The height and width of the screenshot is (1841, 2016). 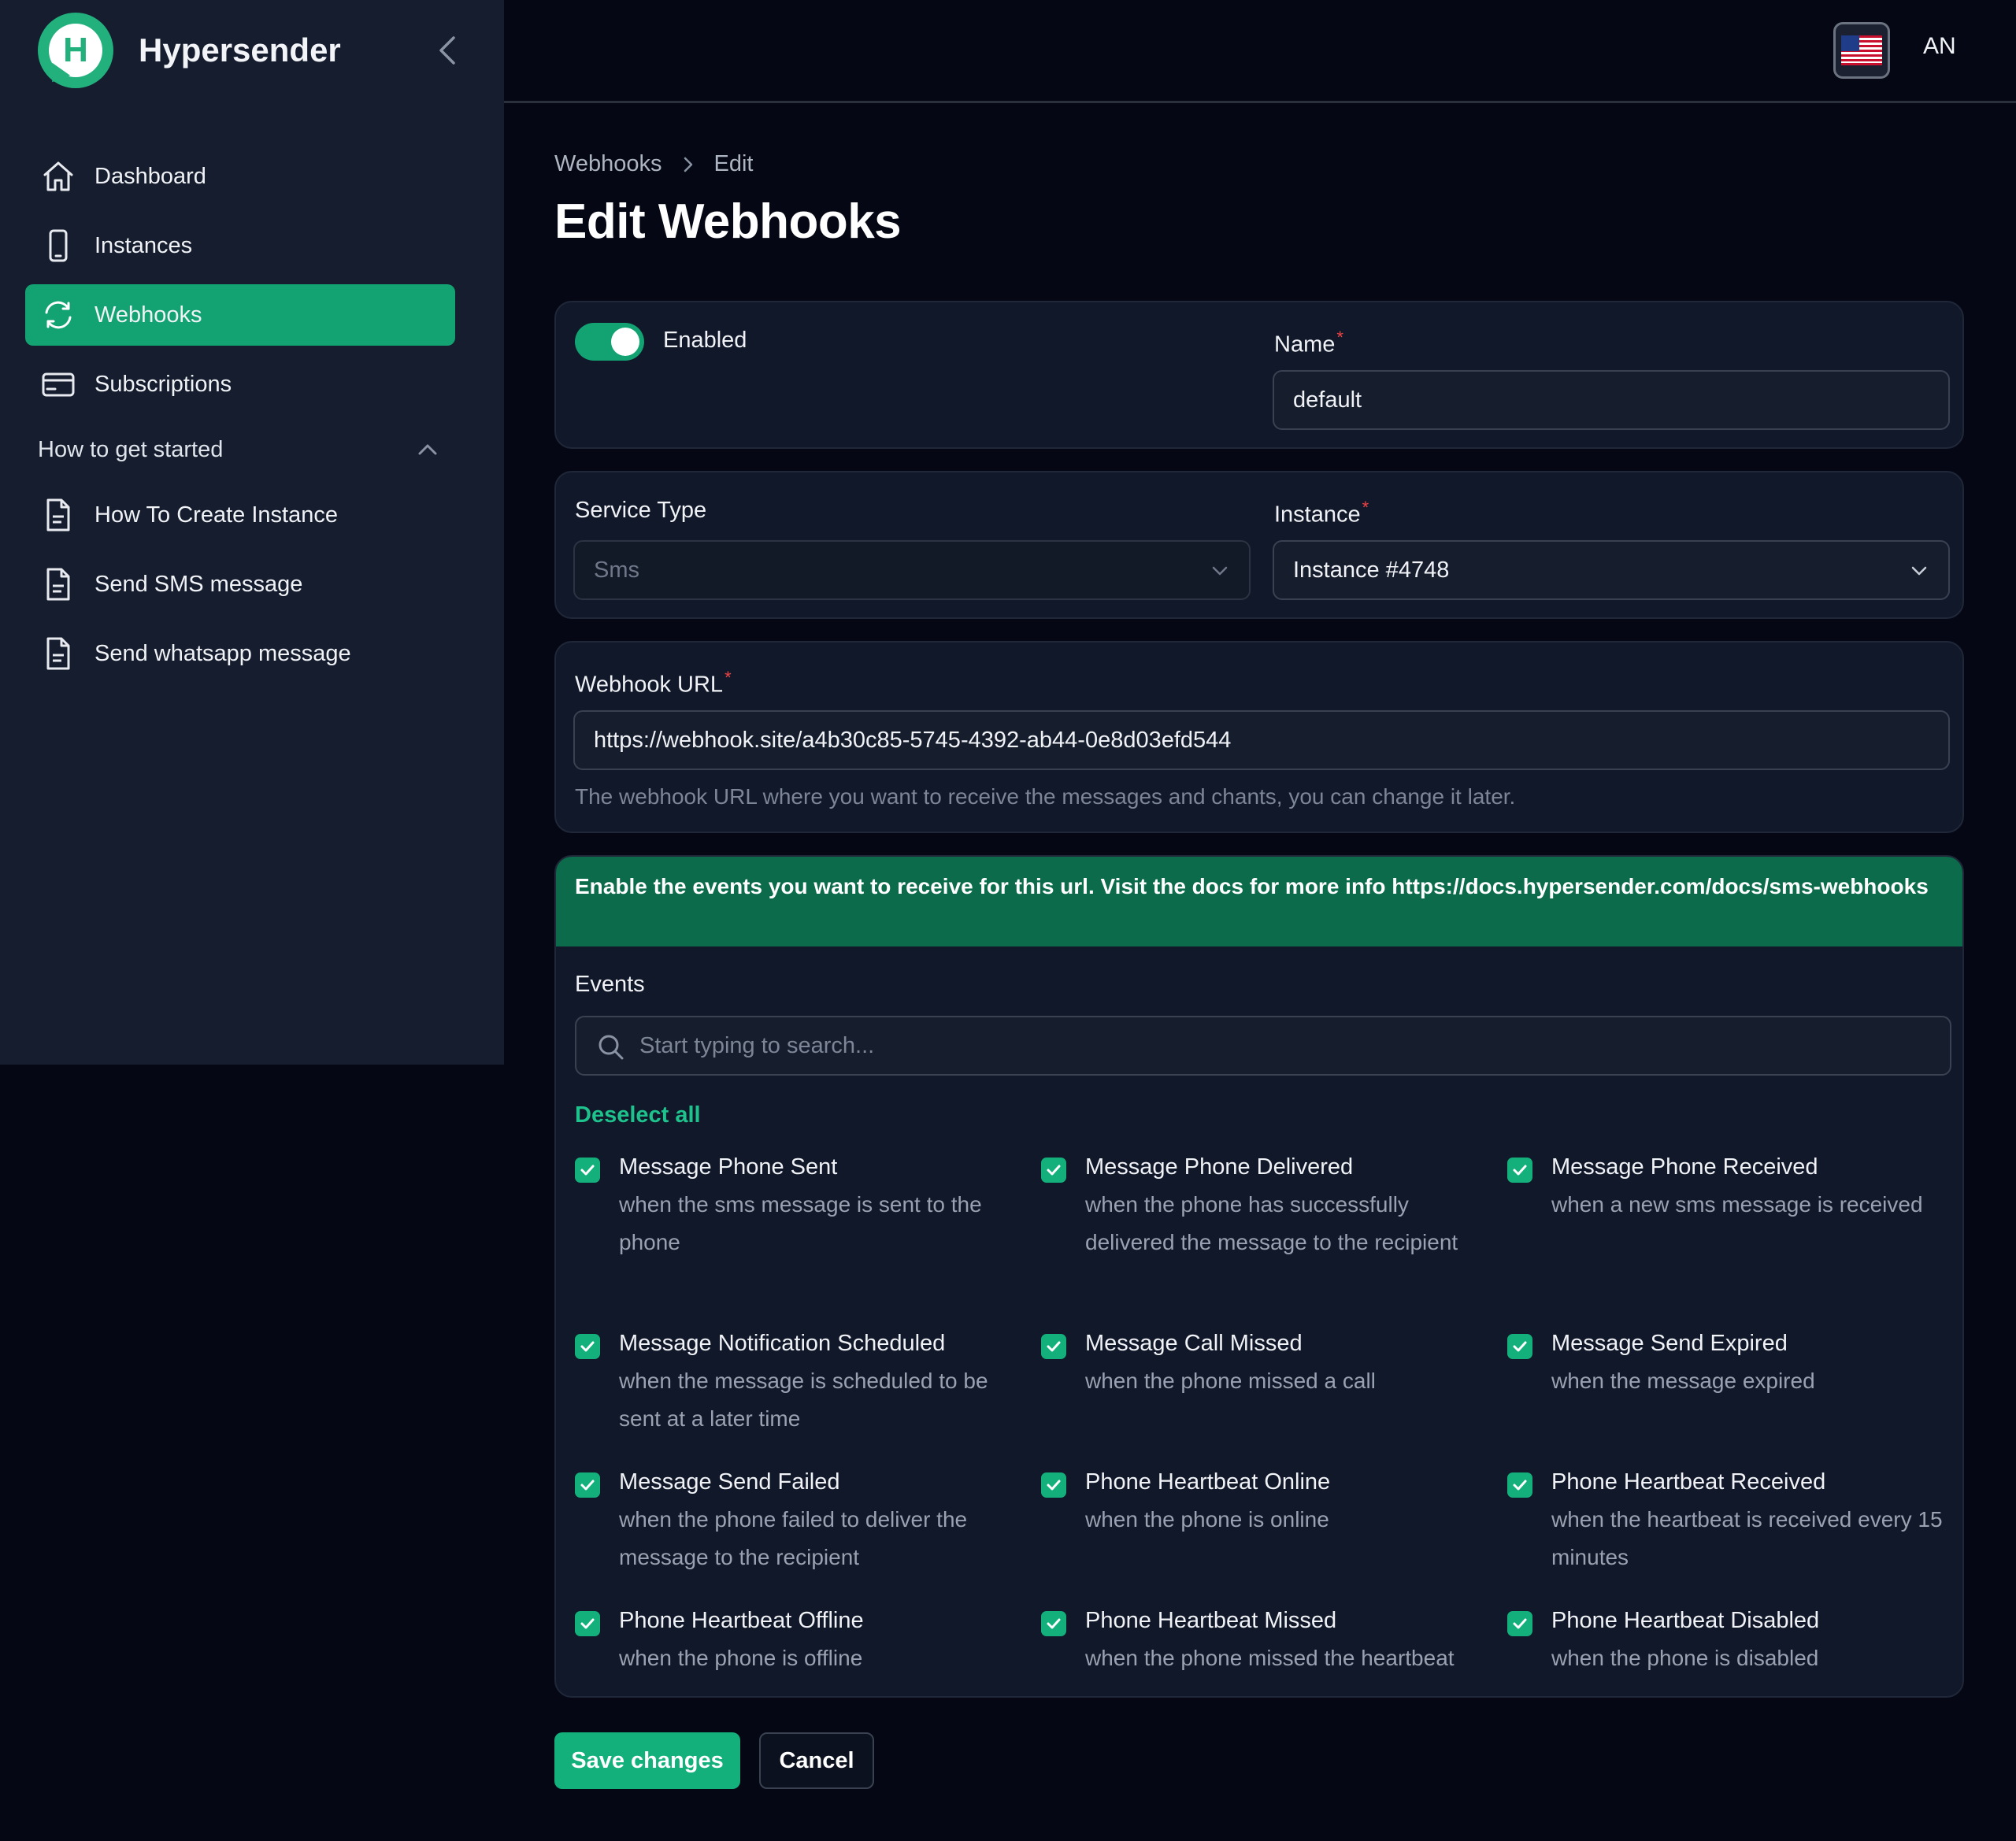 I want to click on service-type-value: Sms, so click(x=616, y=570).